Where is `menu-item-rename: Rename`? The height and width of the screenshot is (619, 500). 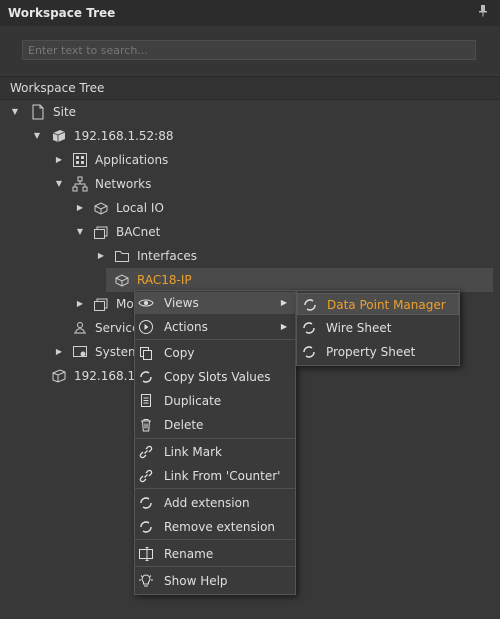 menu-item-rename: Rename is located at coordinates (215, 554).